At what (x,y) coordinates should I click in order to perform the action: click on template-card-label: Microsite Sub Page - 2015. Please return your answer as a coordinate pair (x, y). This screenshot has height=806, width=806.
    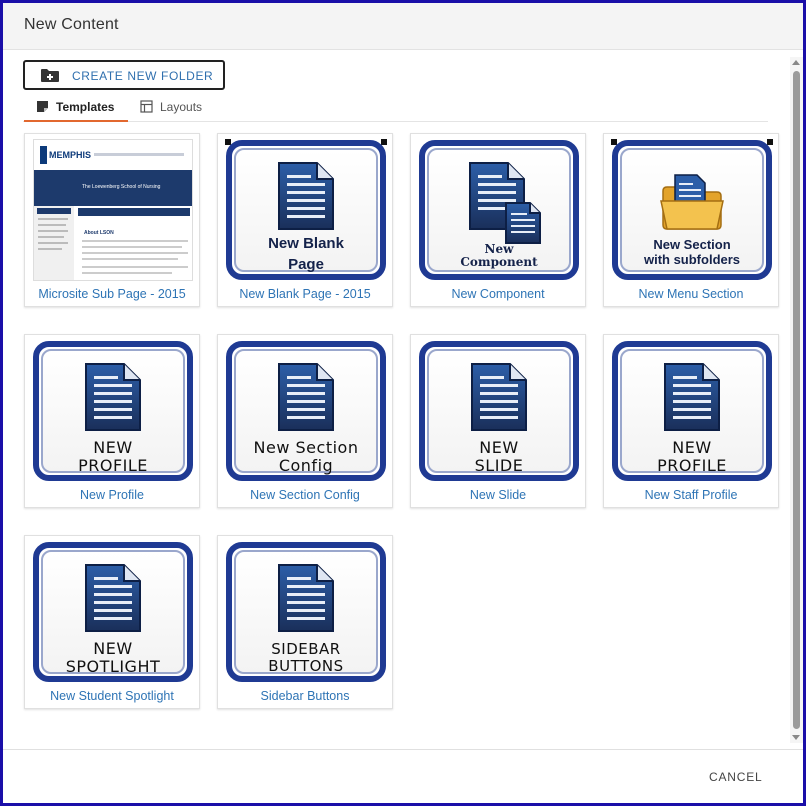
    Looking at the image, I should click on (112, 294).